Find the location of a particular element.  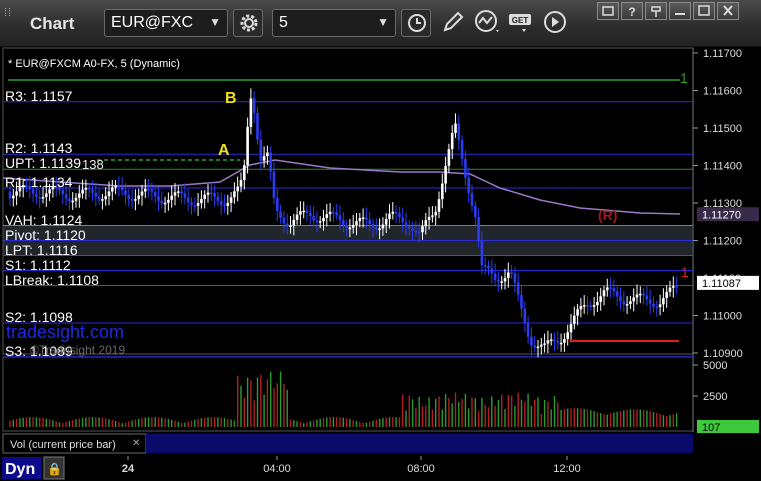

volume-axis: 5000 2500 107 is located at coordinates (726, 397).